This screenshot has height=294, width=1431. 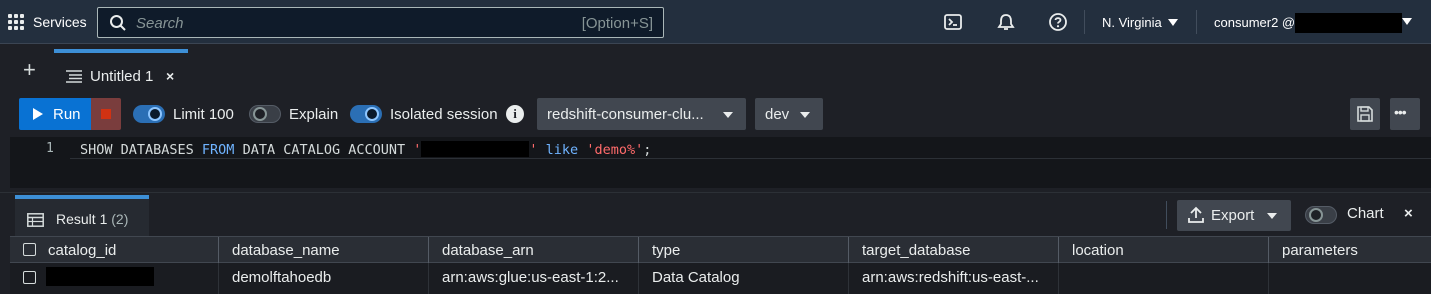 What do you see at coordinates (1408, 213) in the screenshot?
I see `close-results-button: ×` at bounding box center [1408, 213].